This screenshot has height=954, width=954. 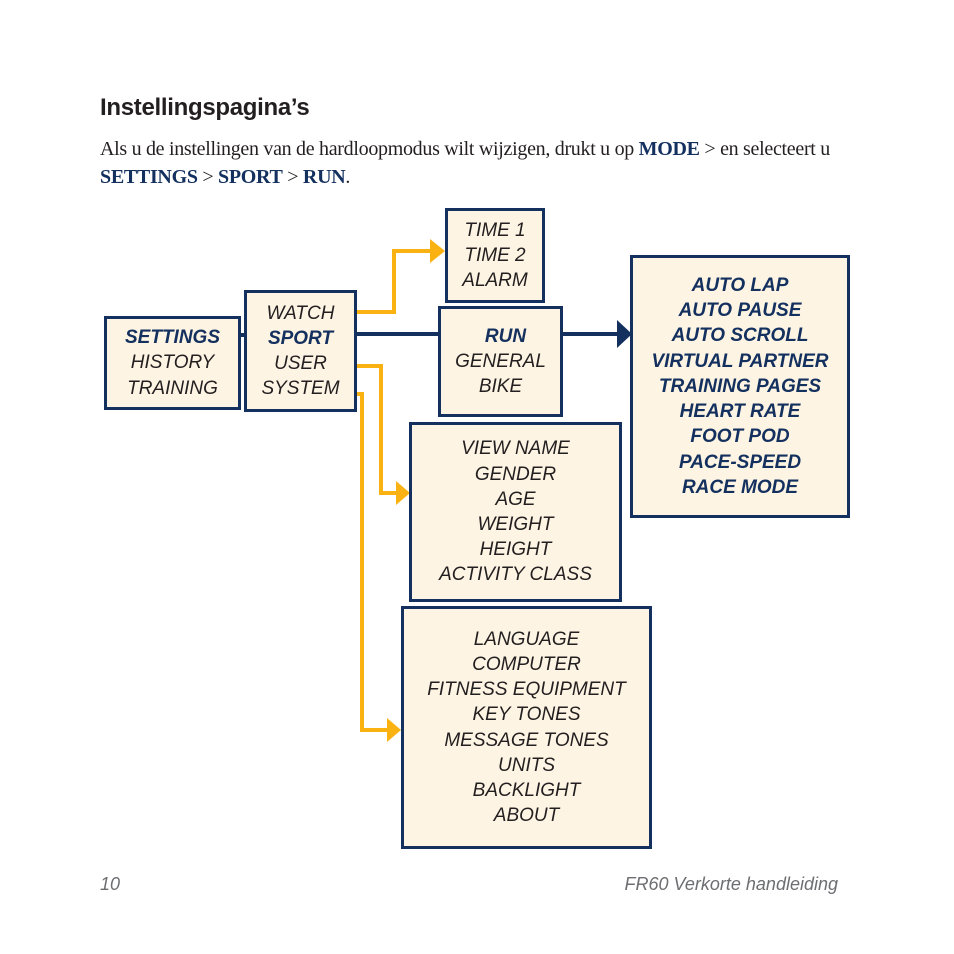 What do you see at coordinates (149, 177) in the screenshot?
I see `keyword-settings: SETTINGS` at bounding box center [149, 177].